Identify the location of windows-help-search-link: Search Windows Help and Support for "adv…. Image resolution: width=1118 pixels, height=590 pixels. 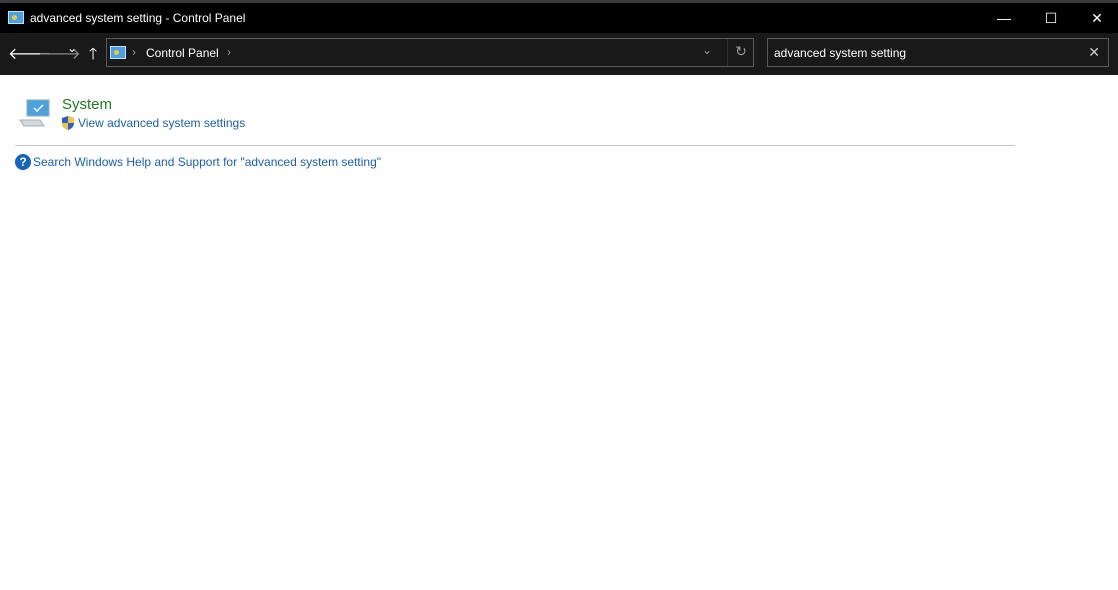
(207, 162).